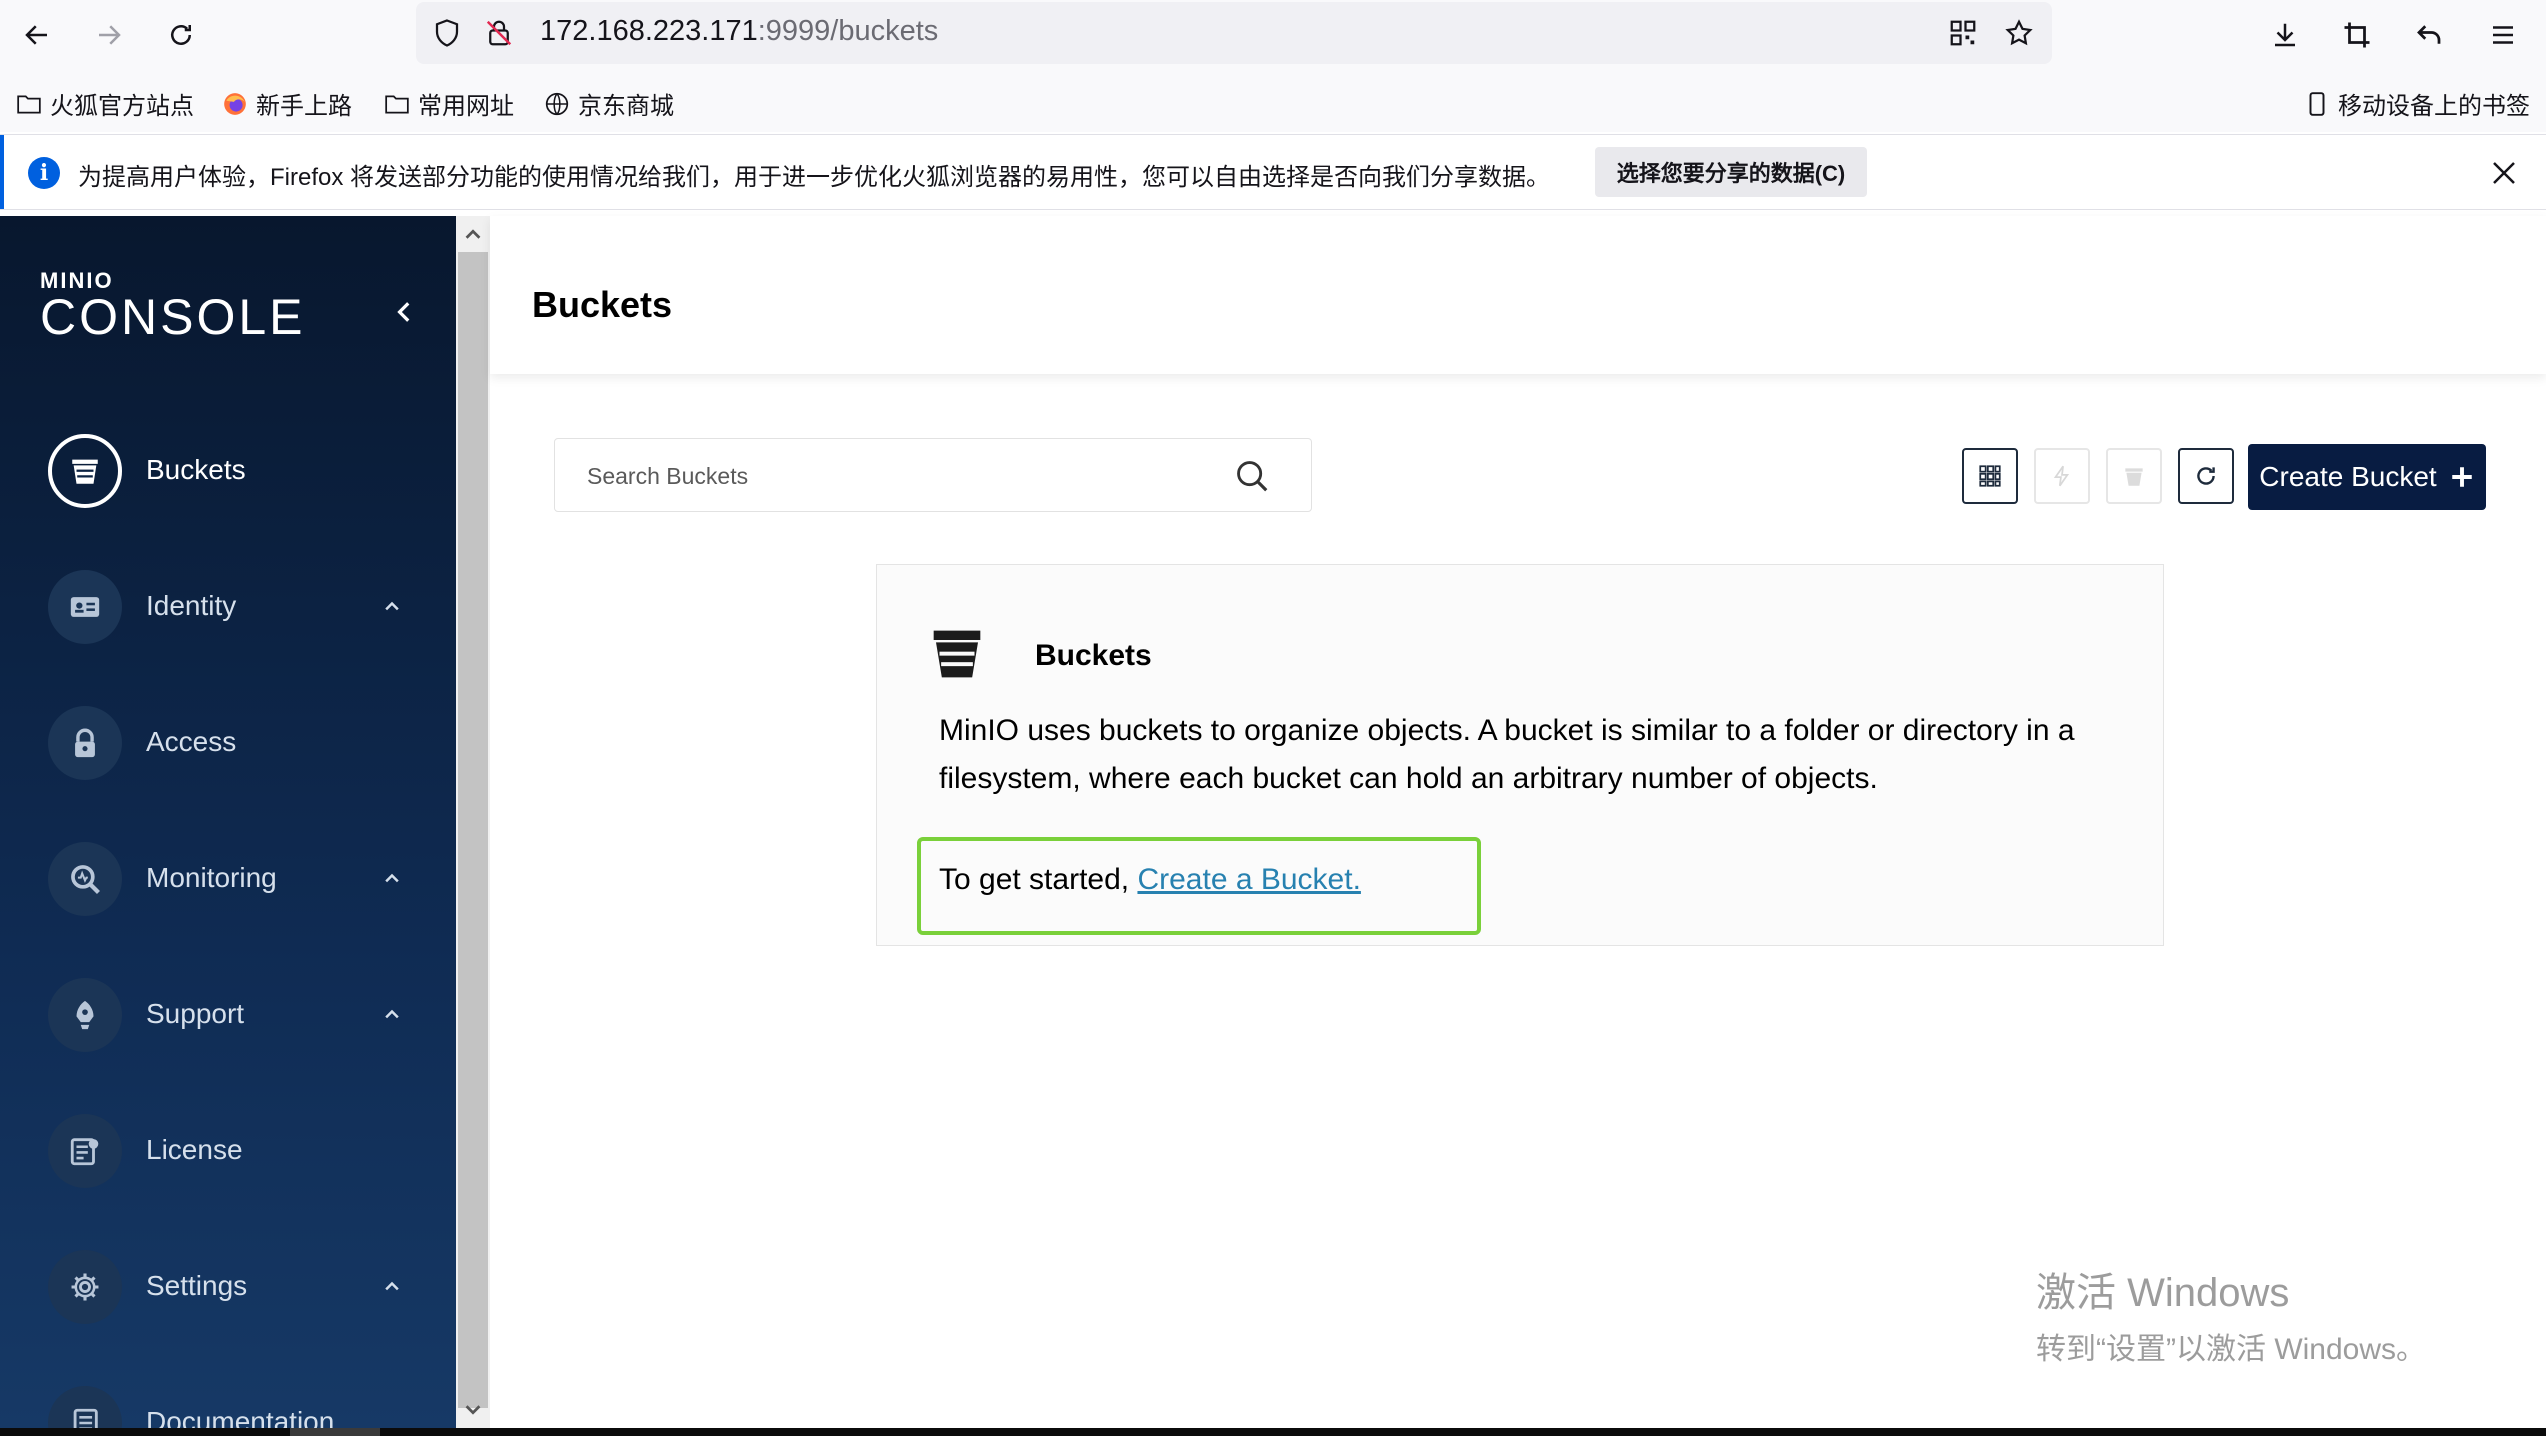 The height and width of the screenshot is (1436, 2546). I want to click on browser-toolbar: 172.168.223.171:9999/buckets, so click(1273, 34).